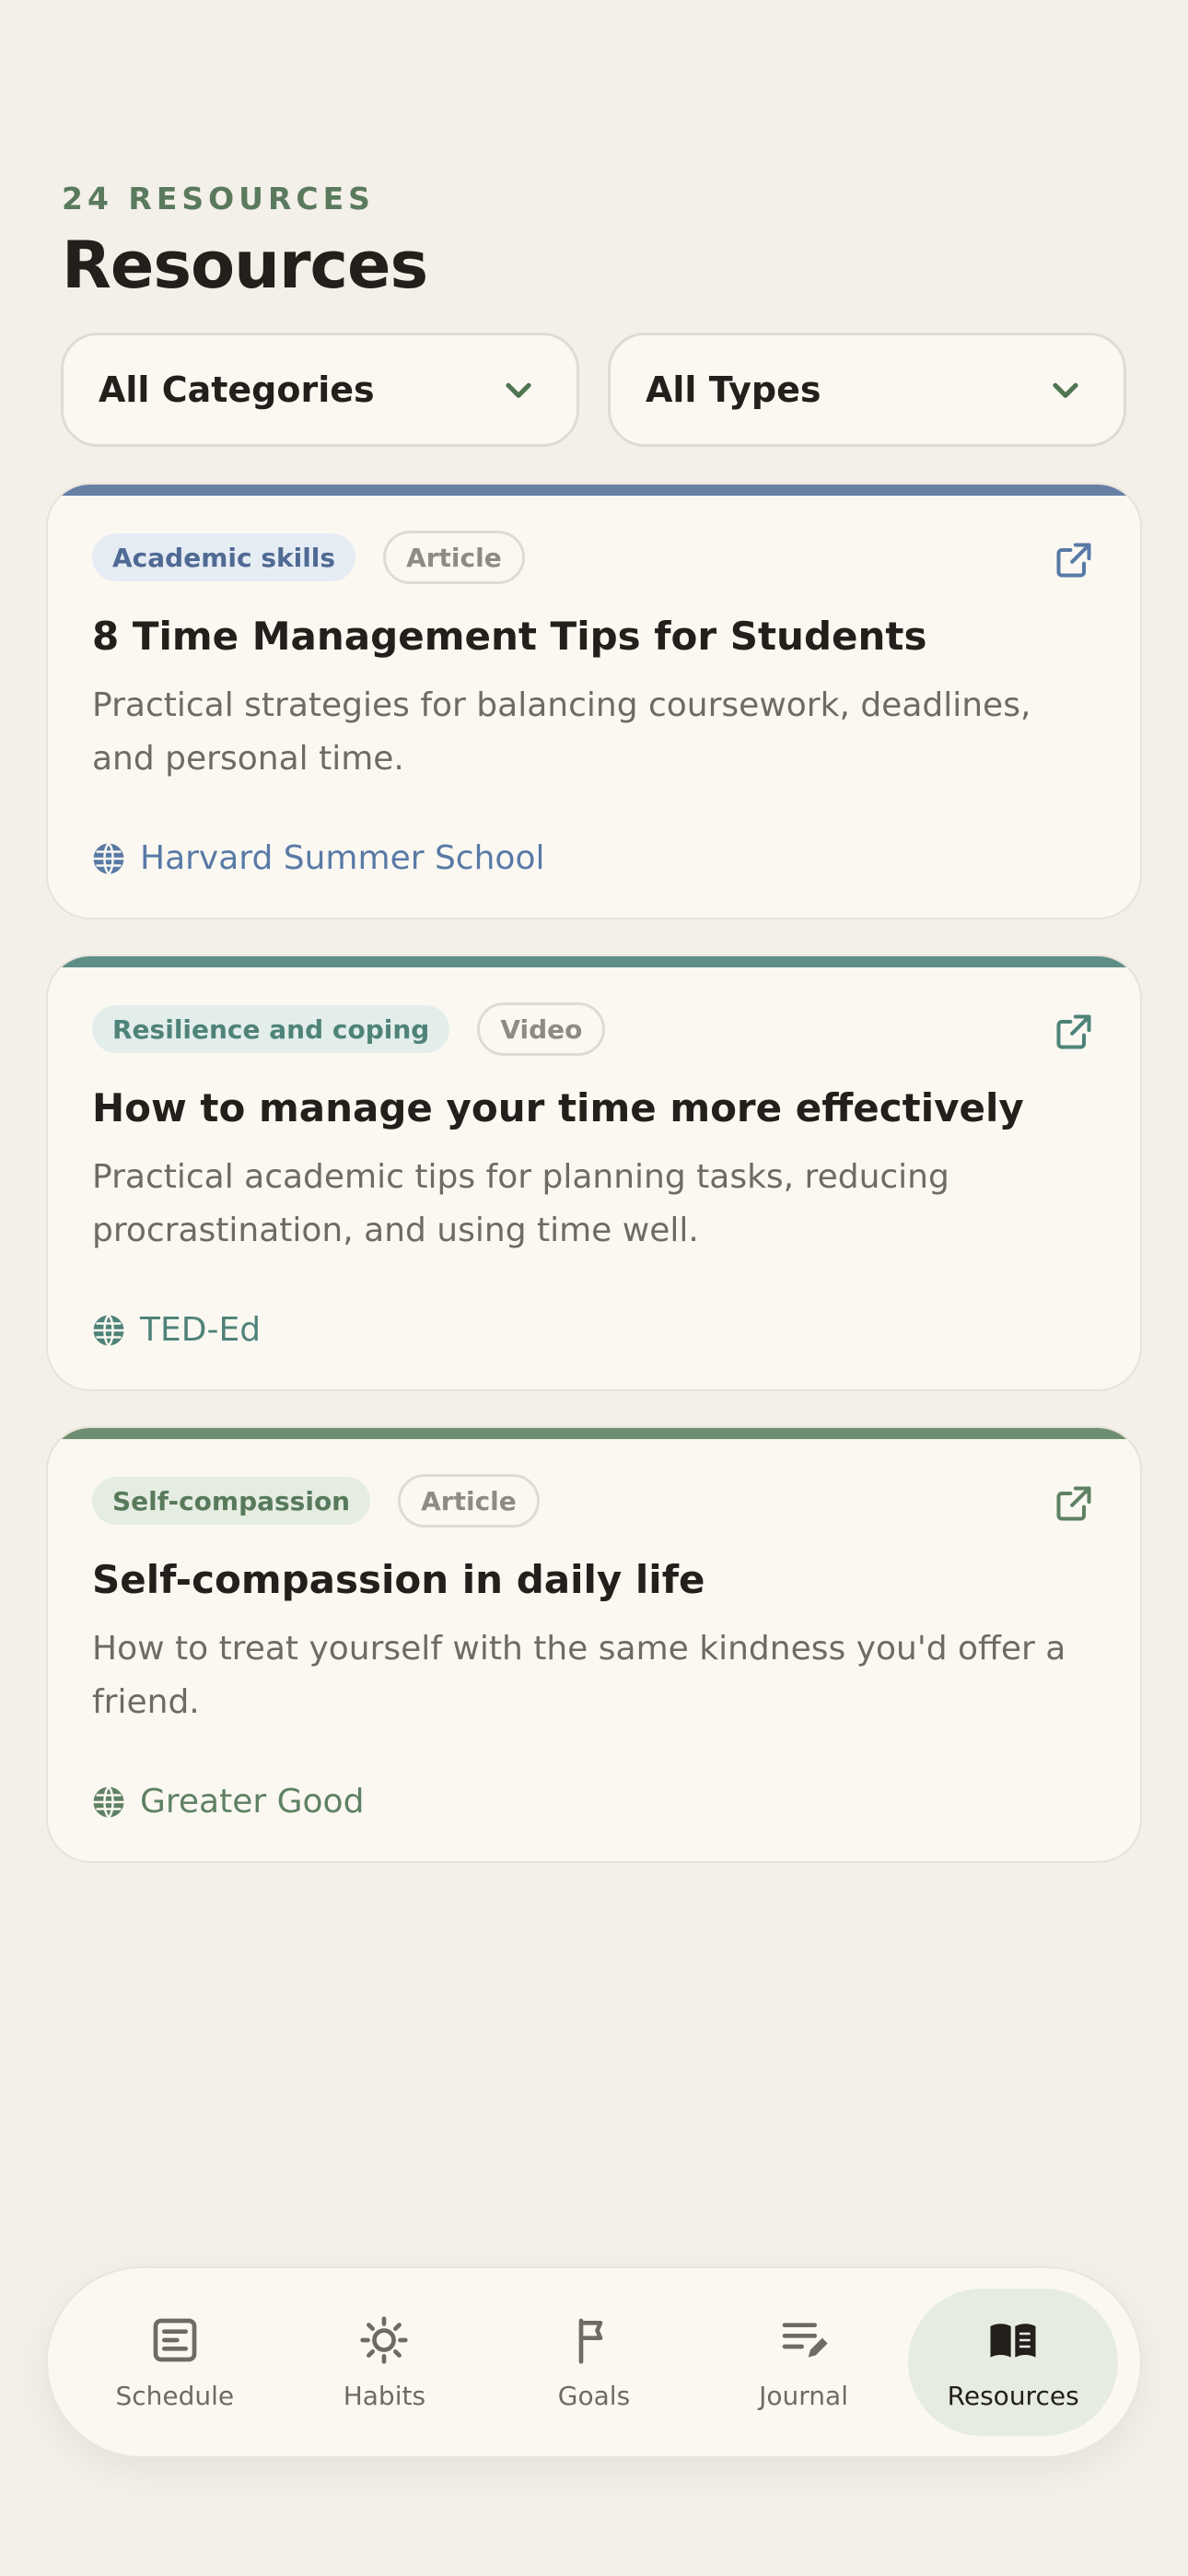  I want to click on bottom-nav: Schedule Habits Goals Journal Resources, so click(594, 2362).